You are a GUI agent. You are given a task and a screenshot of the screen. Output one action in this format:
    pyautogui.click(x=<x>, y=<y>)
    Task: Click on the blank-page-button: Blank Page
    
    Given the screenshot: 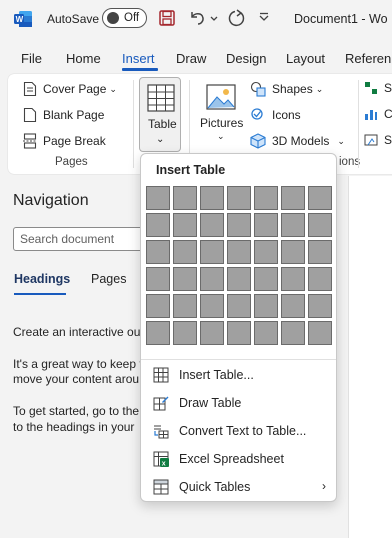 What is the action you would take?
    pyautogui.click(x=63, y=115)
    